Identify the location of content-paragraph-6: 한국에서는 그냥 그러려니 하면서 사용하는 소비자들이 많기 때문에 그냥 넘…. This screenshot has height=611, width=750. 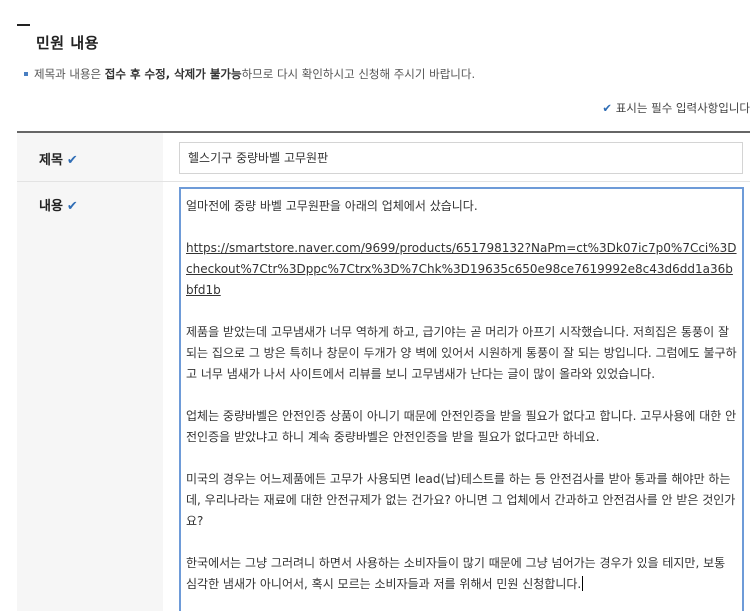
(461, 574).